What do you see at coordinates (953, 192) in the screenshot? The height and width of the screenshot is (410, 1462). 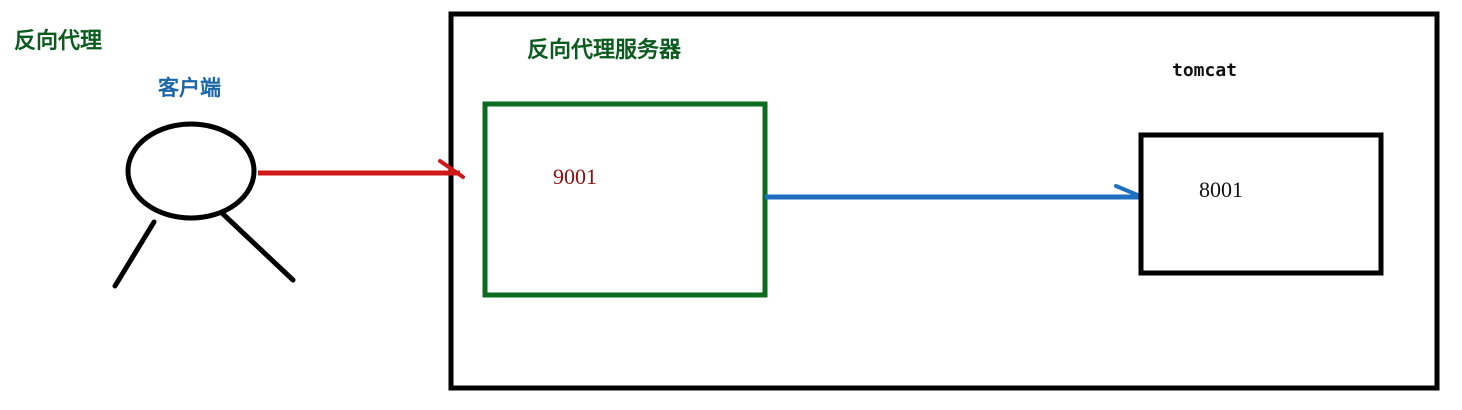 I see `forward-arrow` at bounding box center [953, 192].